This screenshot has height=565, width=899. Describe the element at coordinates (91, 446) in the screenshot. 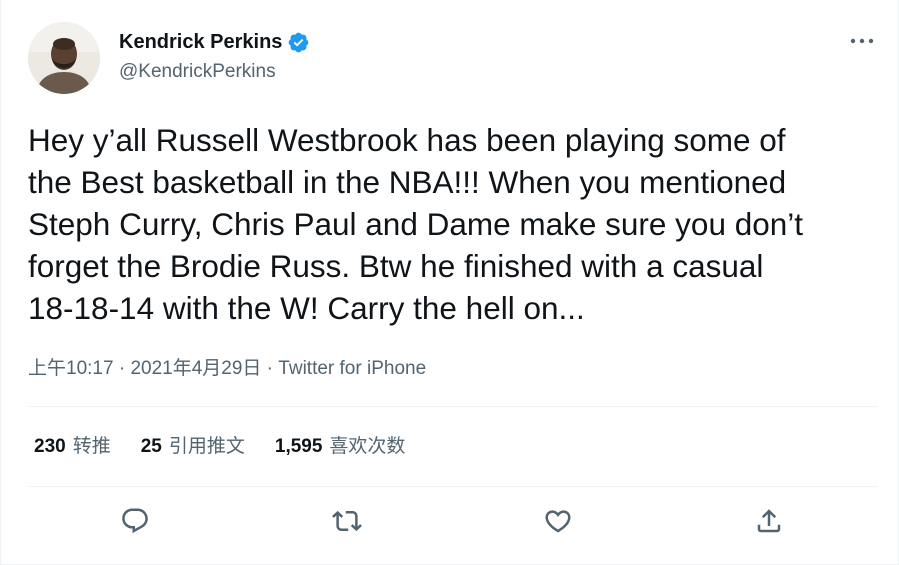

I see `retweets-label: 转推` at that location.